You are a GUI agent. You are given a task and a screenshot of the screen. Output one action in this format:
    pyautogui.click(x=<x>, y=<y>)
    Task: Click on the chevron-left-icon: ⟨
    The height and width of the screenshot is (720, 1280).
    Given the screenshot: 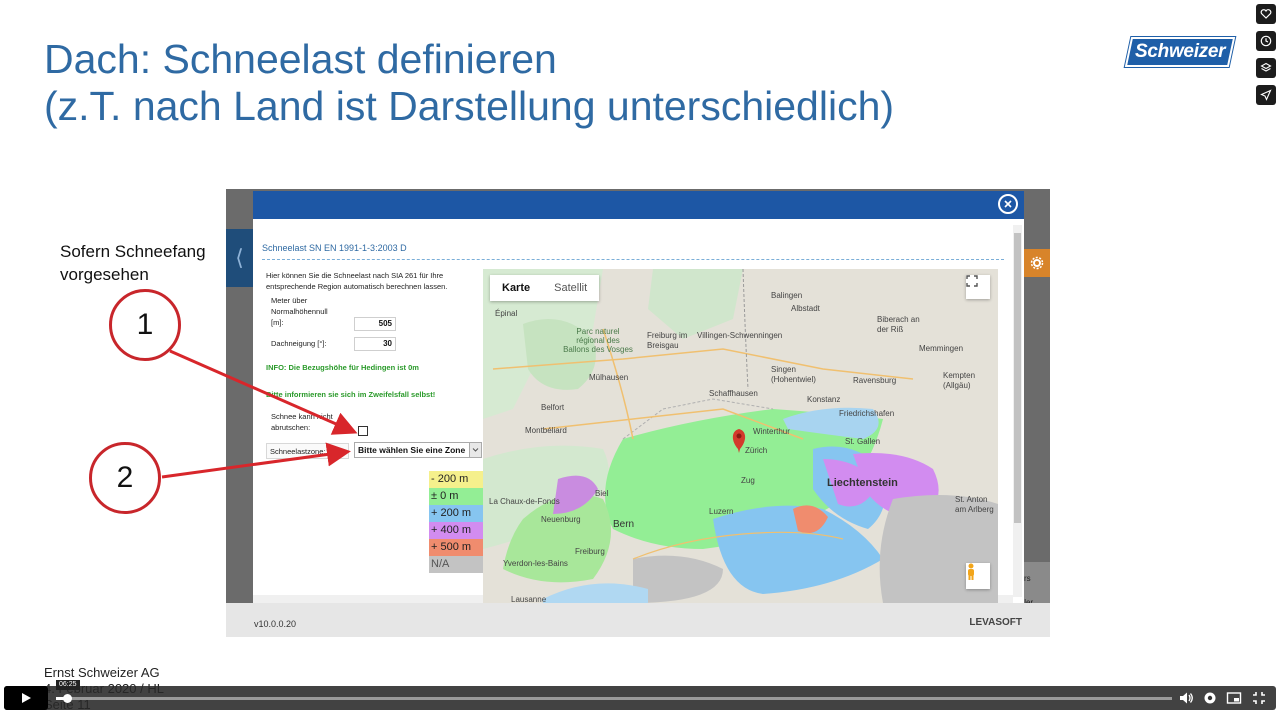 What is the action you would take?
    pyautogui.click(x=239, y=258)
    